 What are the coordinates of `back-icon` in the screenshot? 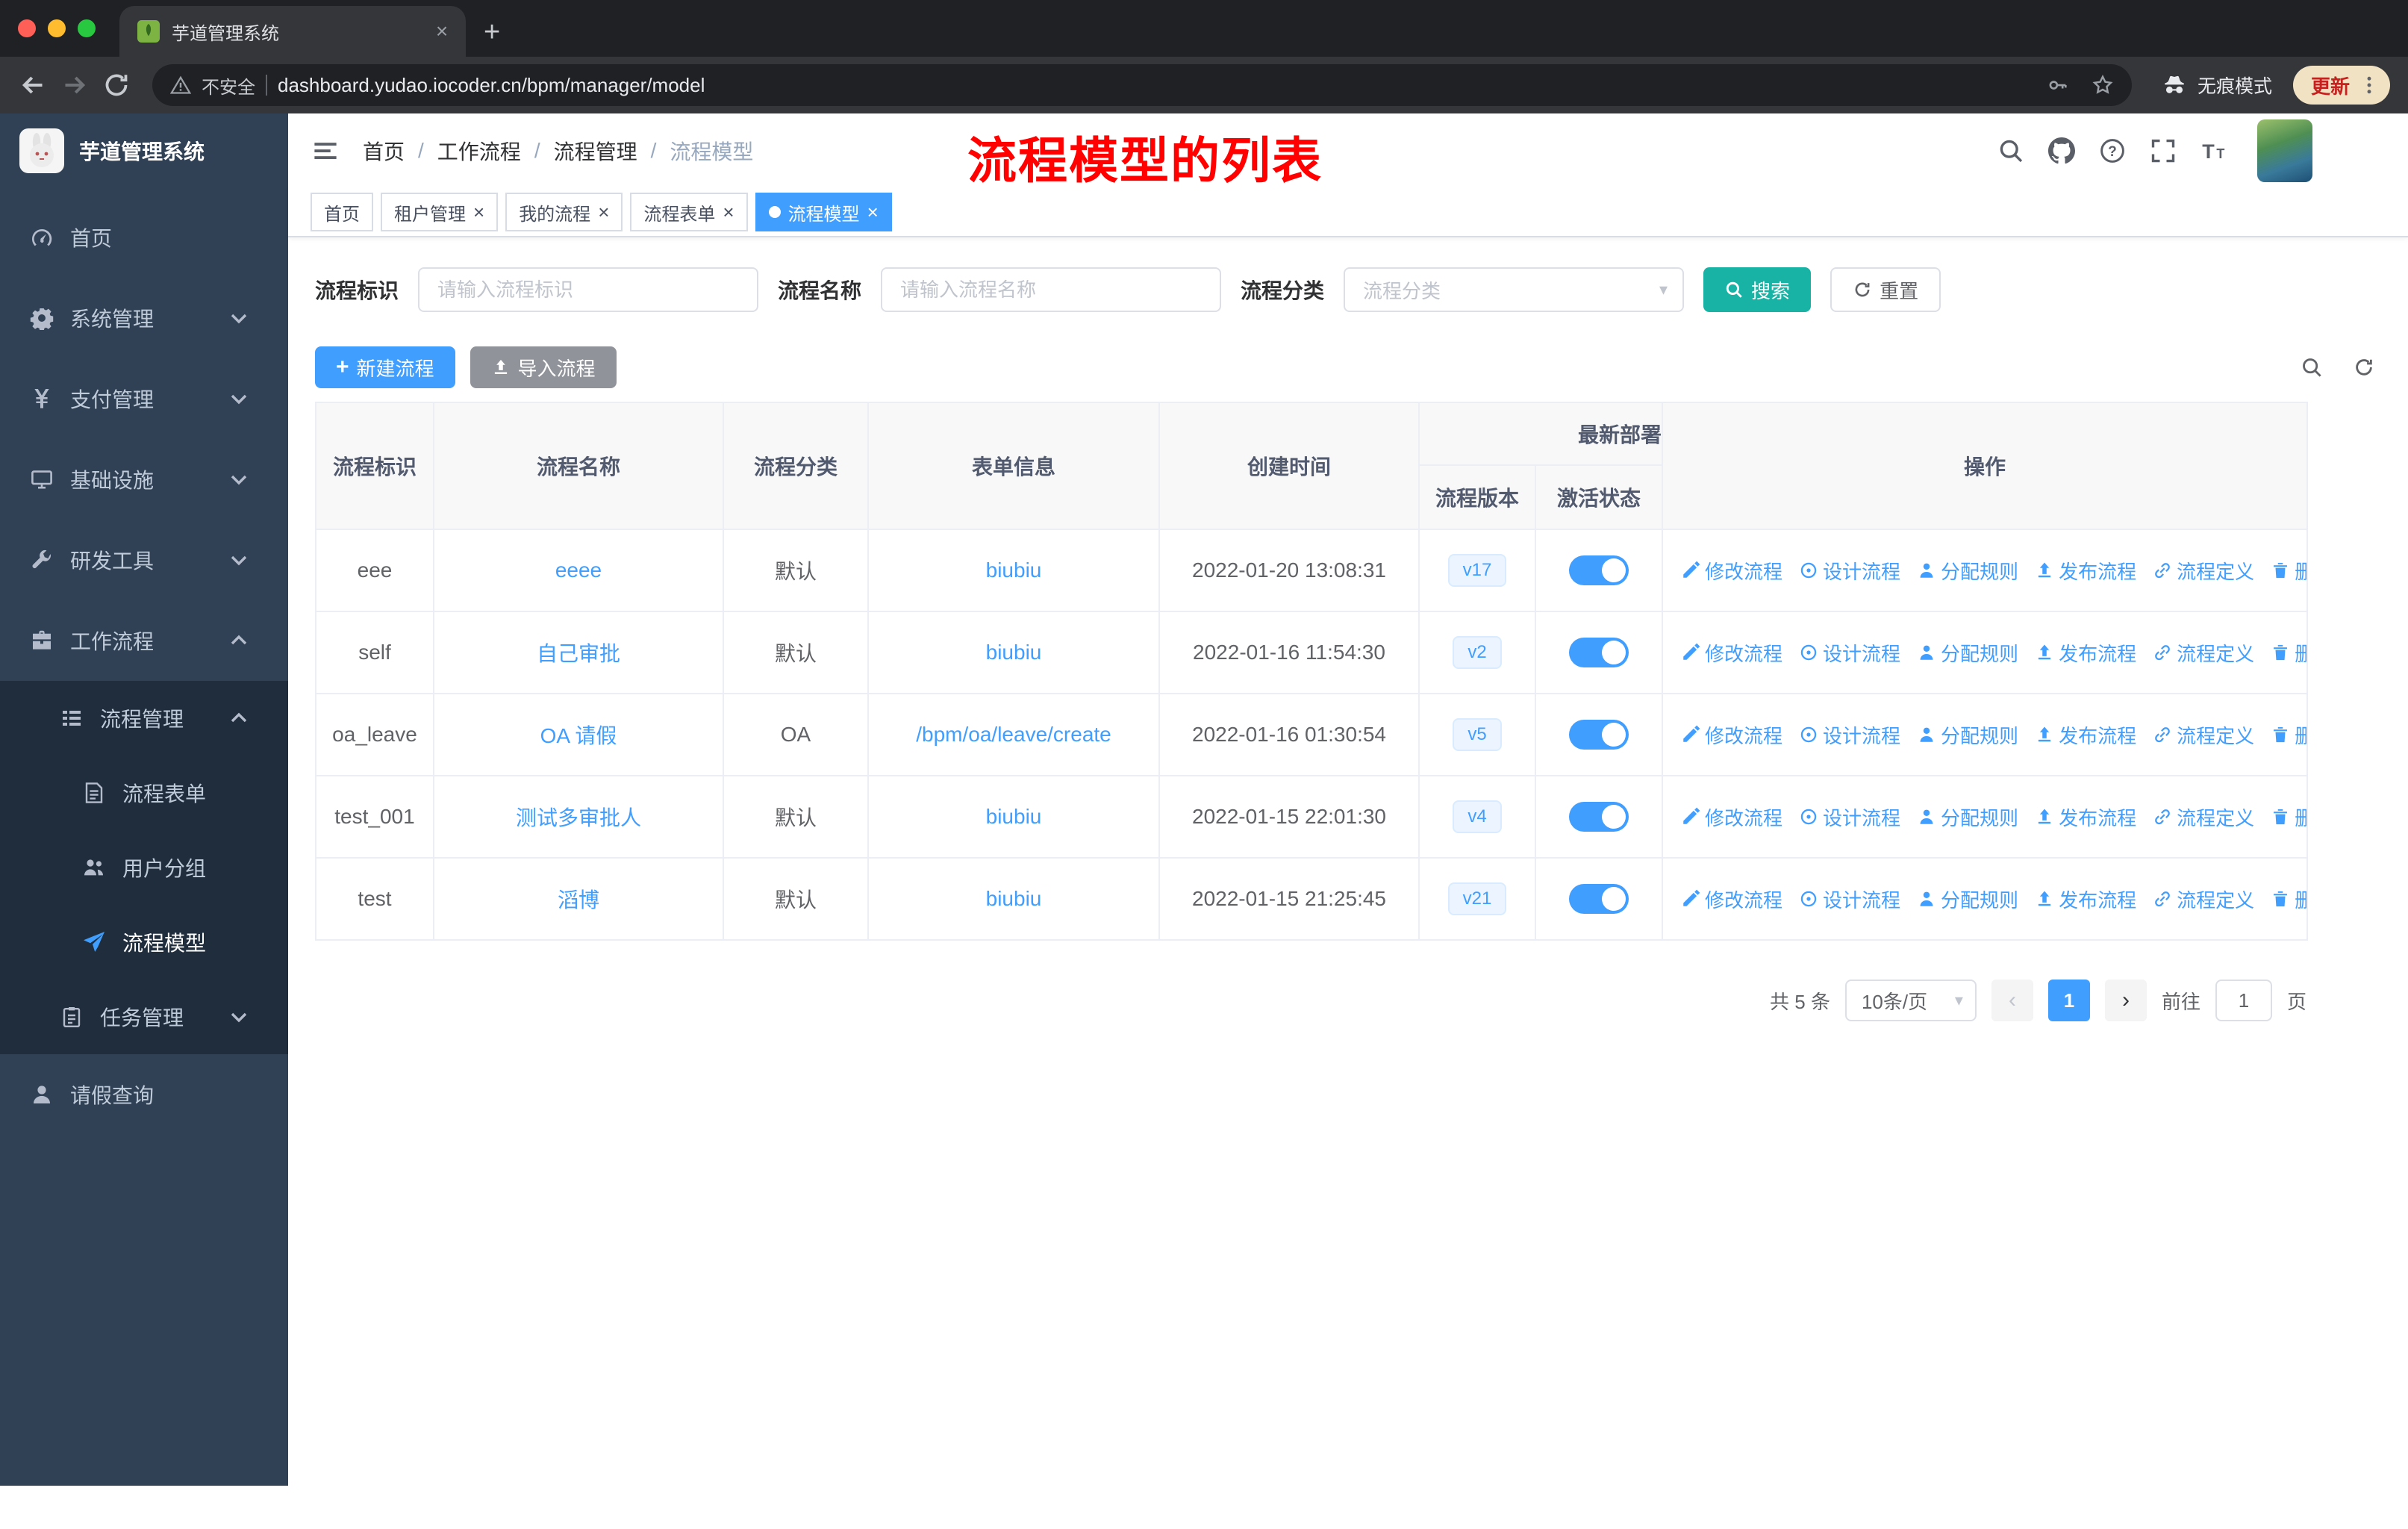 It's located at (33, 85).